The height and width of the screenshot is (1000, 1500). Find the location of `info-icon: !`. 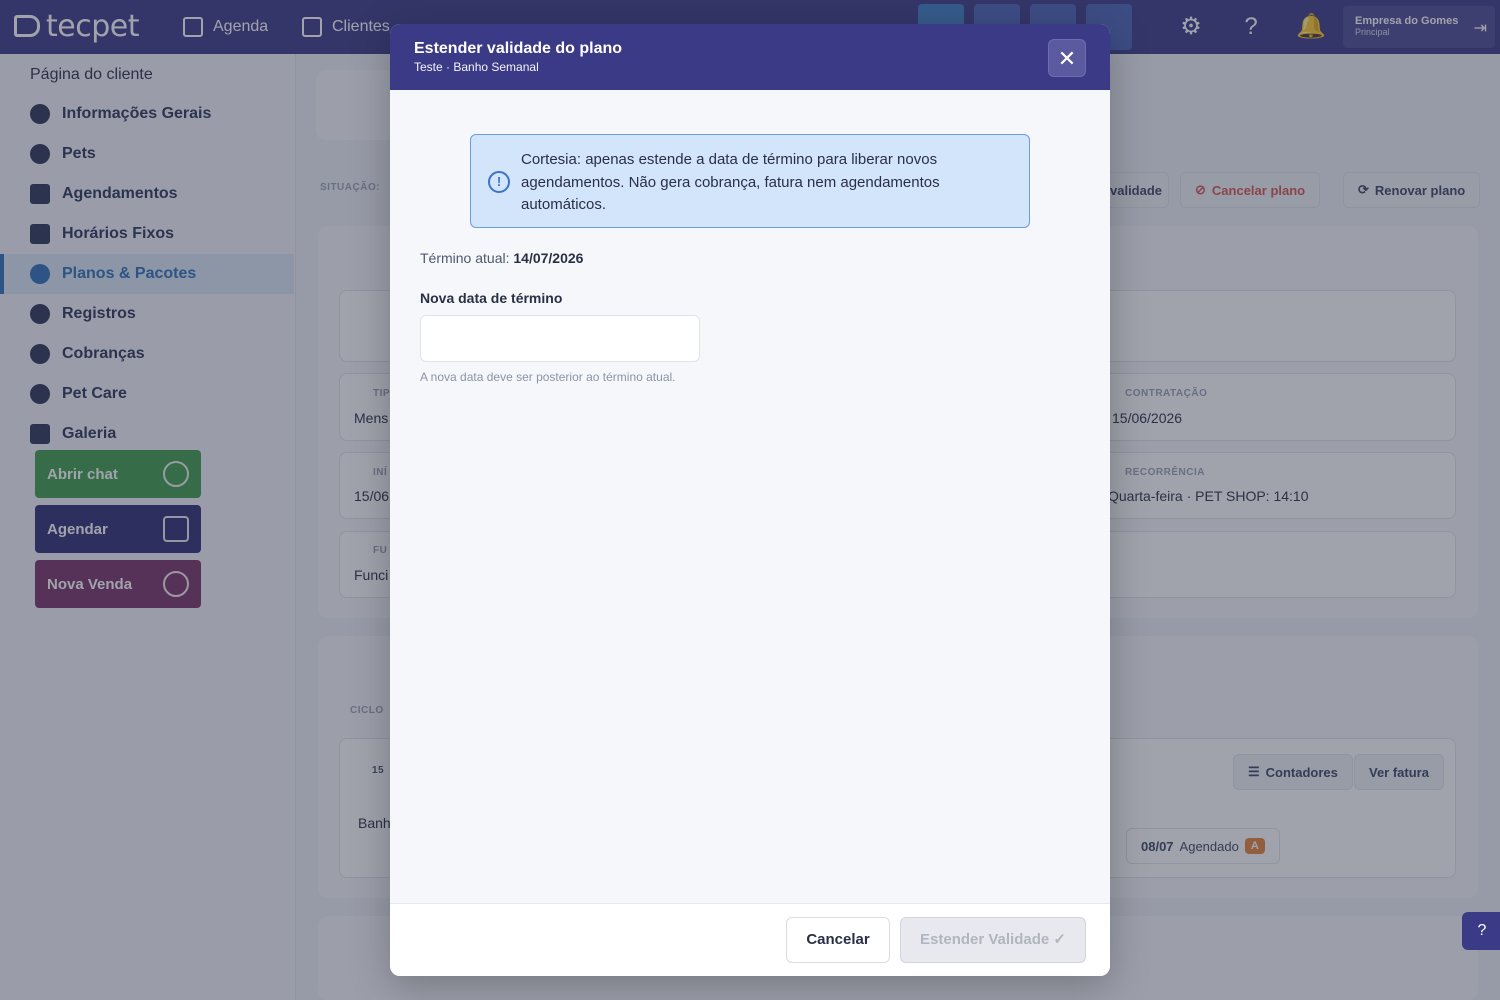

info-icon: ! is located at coordinates (499, 182).